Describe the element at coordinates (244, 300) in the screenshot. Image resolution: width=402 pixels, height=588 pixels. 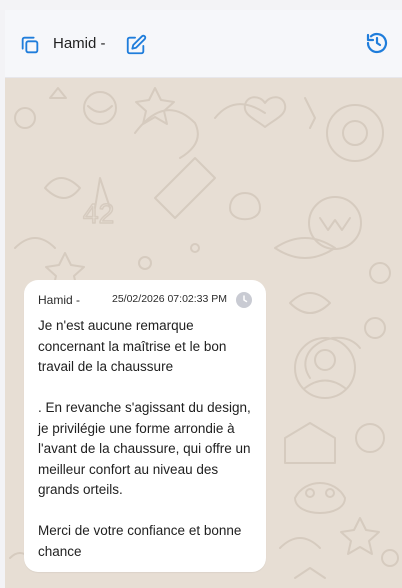
I see `clock-icon` at that location.